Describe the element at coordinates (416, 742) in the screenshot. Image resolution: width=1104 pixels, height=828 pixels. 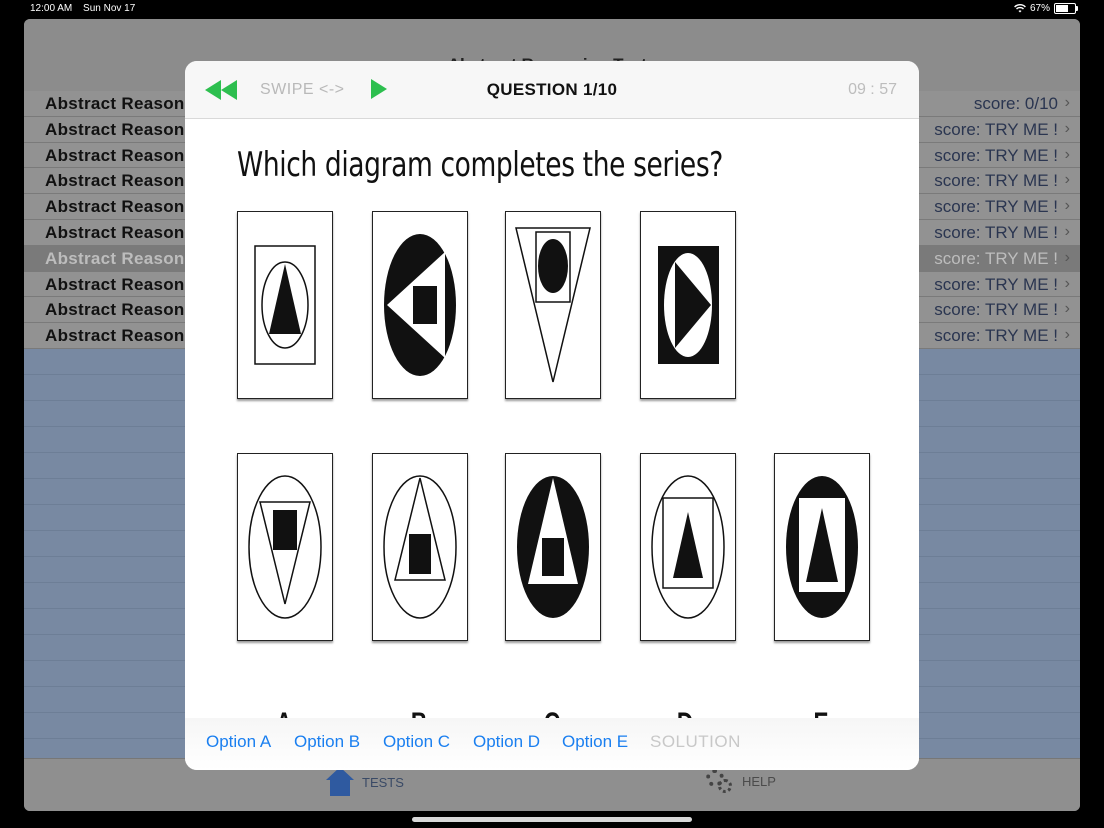
I see `option-c-button: Option C` at that location.